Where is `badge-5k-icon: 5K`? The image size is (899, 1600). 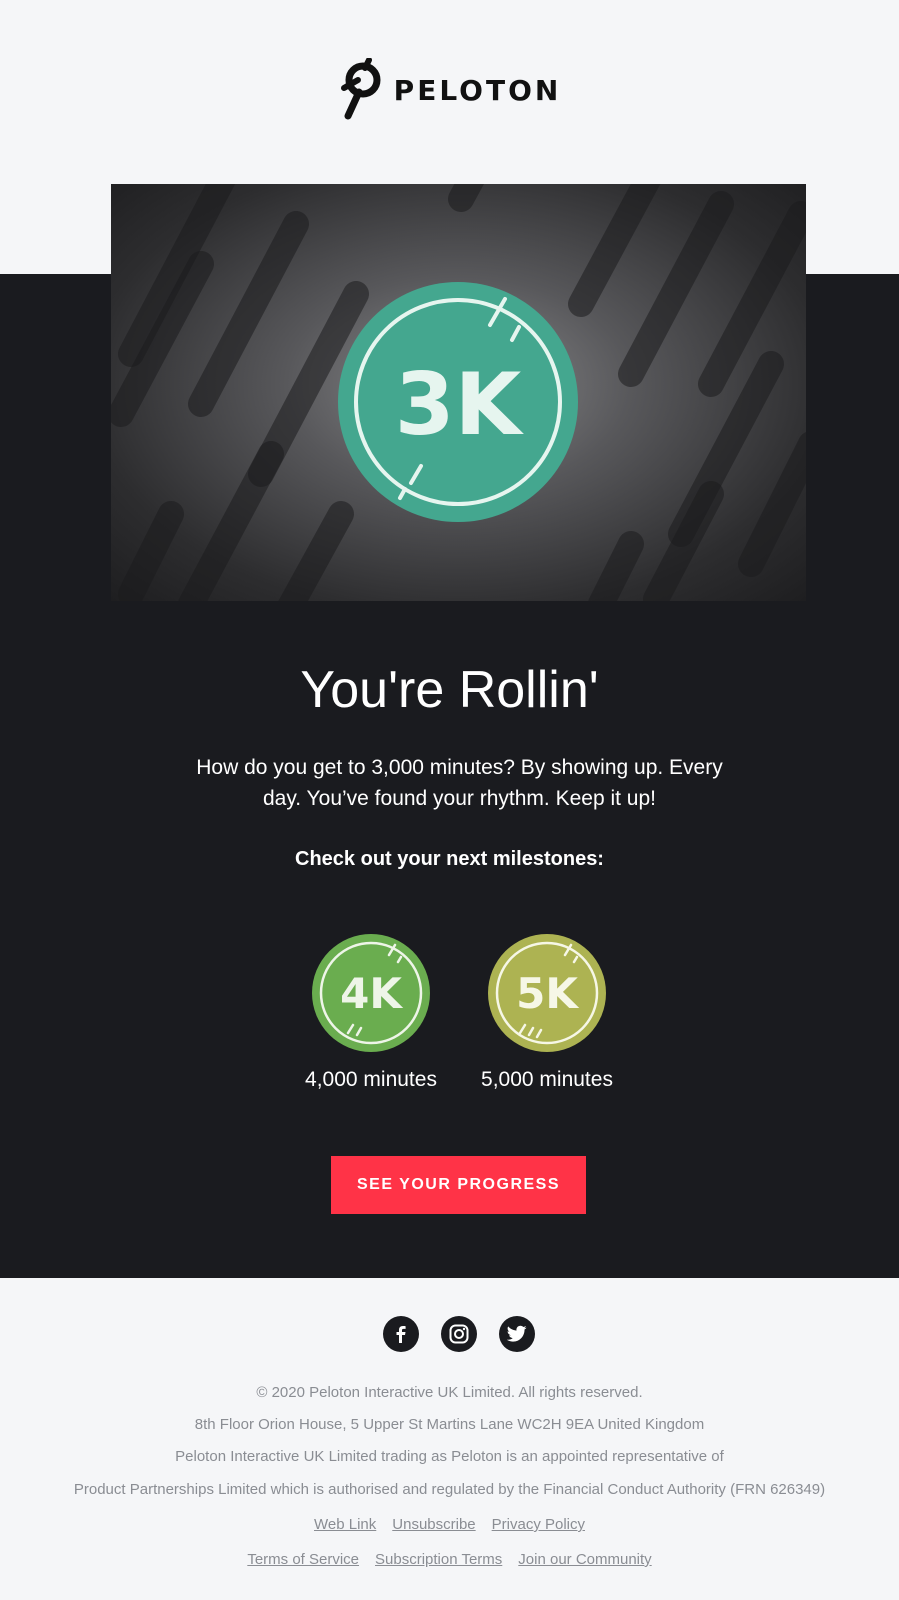
badge-5k-icon: 5K is located at coordinates (547, 993).